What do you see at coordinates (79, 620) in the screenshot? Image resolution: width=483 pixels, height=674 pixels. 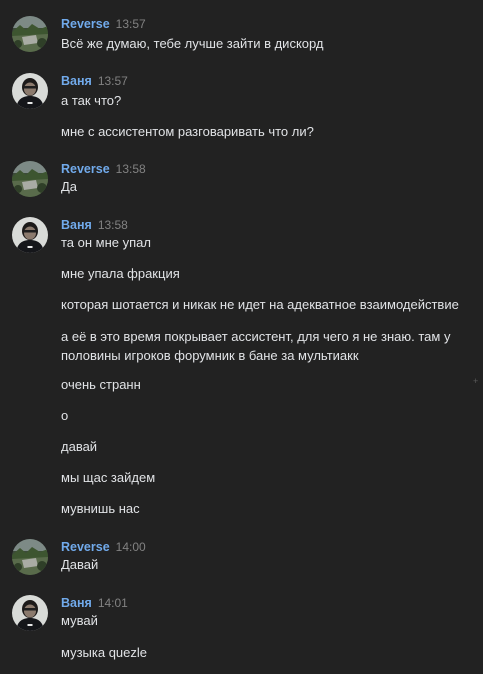 I see `message-text: мувай` at bounding box center [79, 620].